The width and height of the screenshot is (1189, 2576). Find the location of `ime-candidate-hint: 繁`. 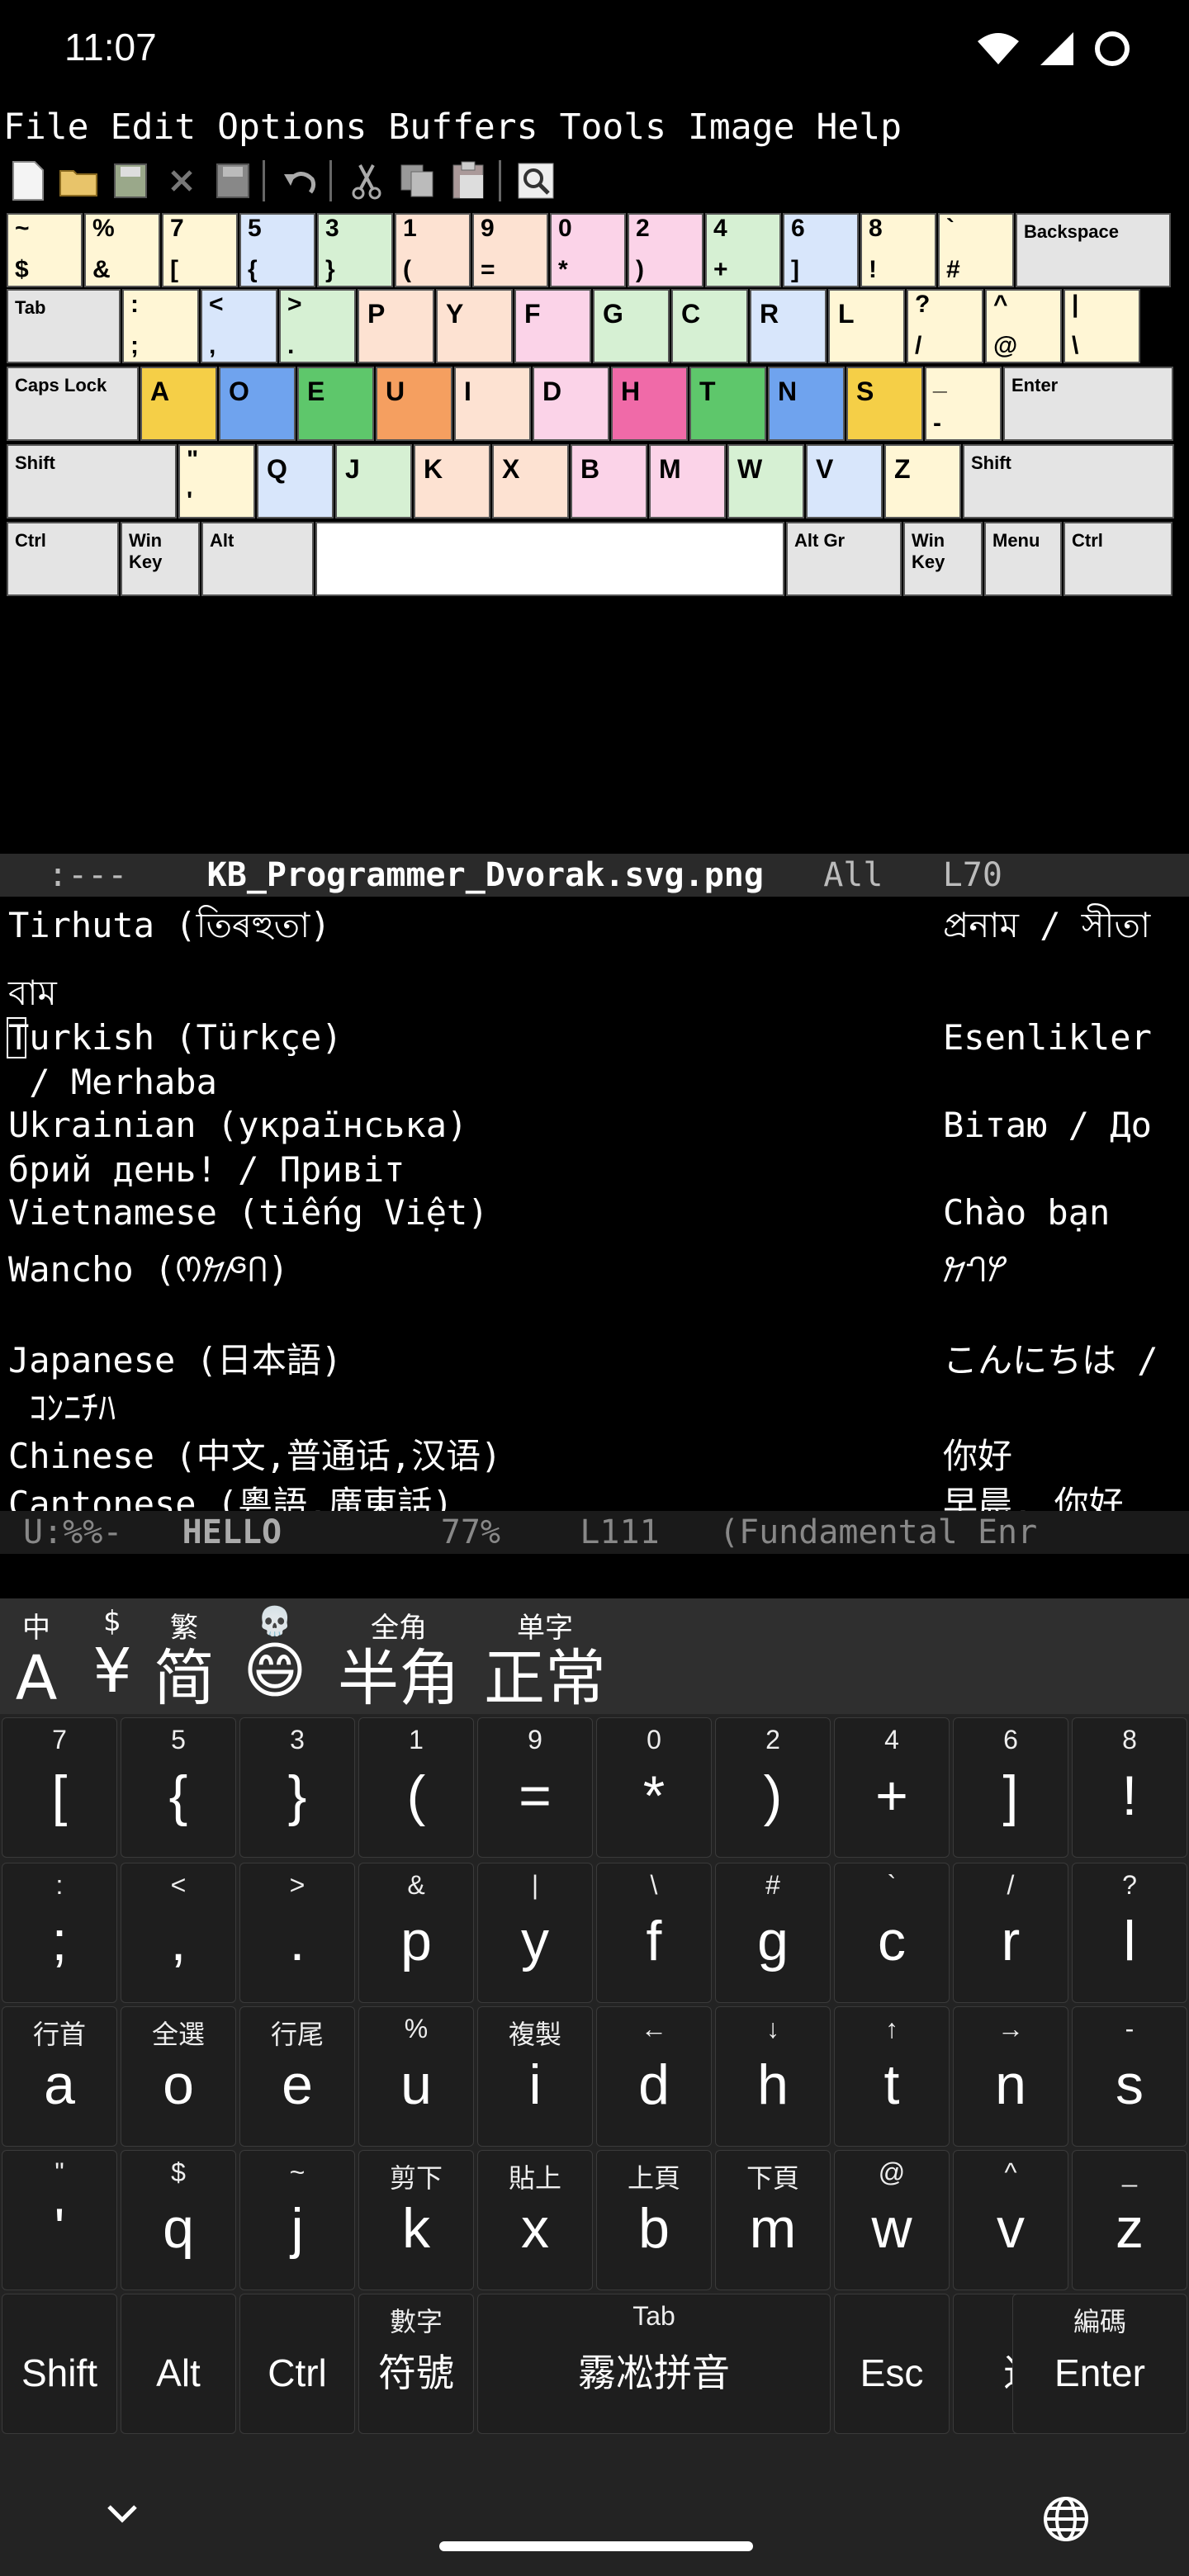

ime-candidate-hint: 繁 is located at coordinates (184, 1628).